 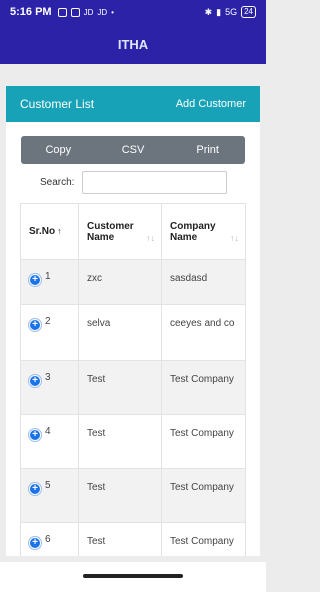 I want to click on signal-icon: ▮, so click(x=219, y=11).